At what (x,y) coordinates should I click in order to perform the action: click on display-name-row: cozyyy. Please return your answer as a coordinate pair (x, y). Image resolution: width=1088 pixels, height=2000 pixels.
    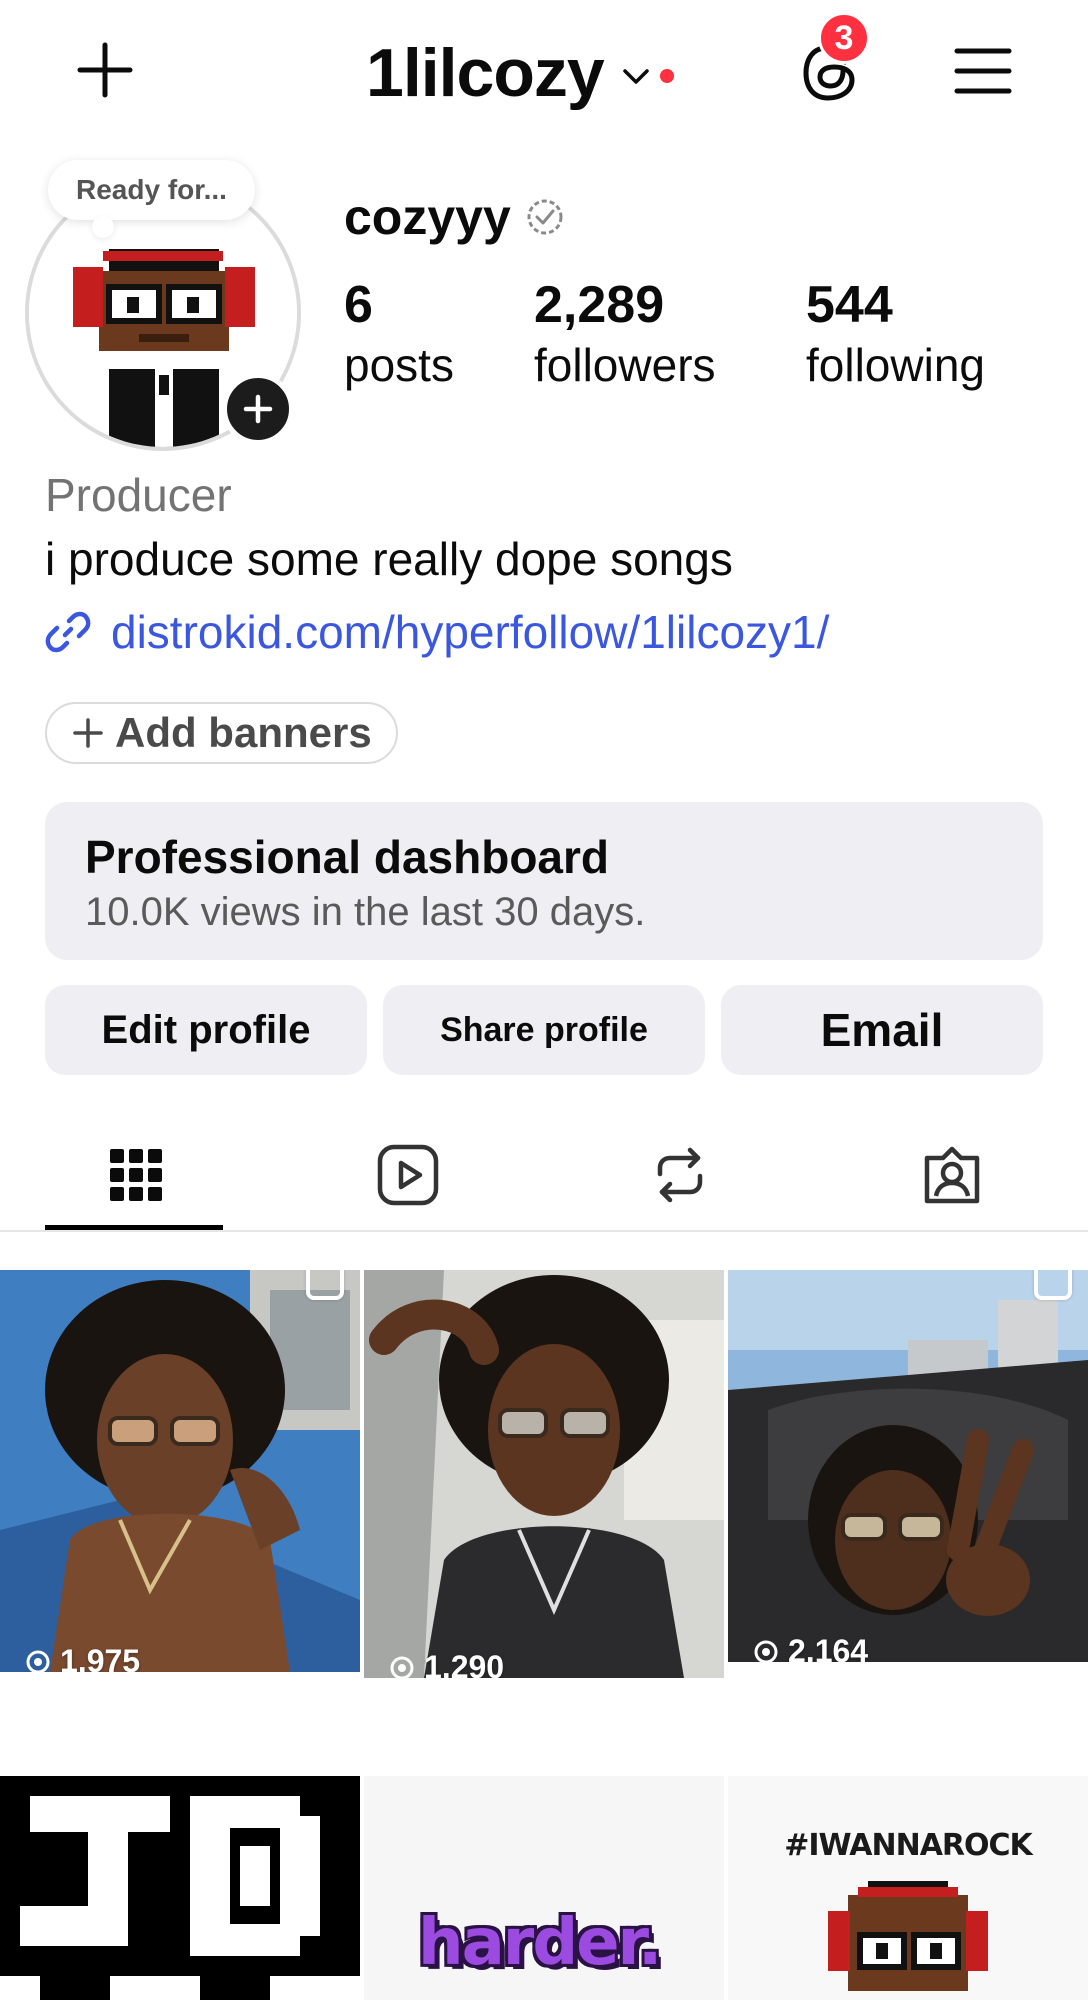
    Looking at the image, I should click on (454, 217).